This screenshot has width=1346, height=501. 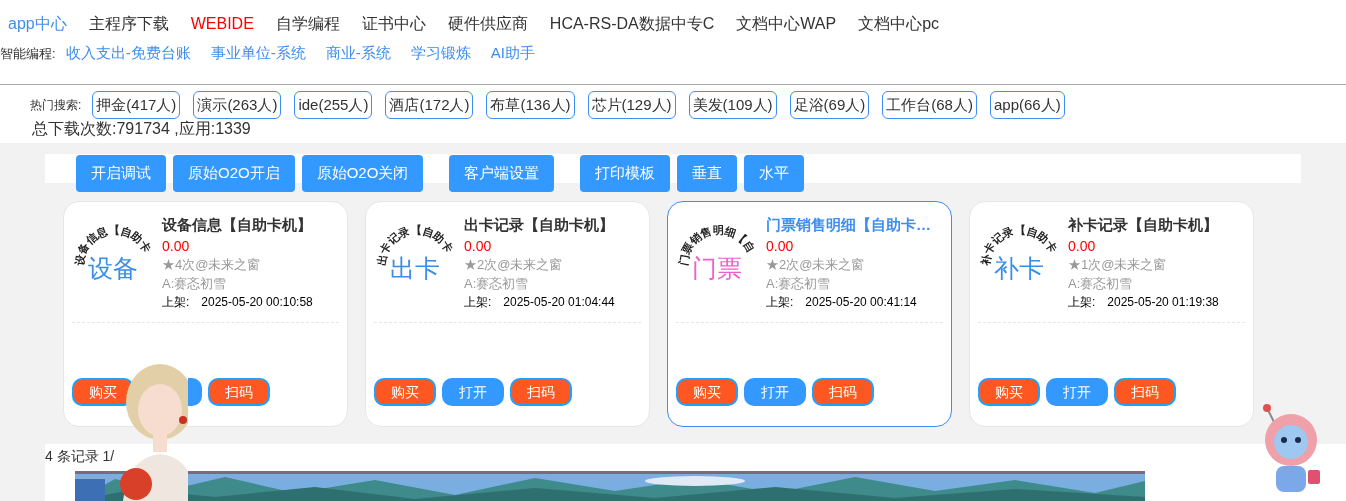 What do you see at coordinates (625, 173) in the screenshot?
I see `toolbar-button: 打印模板` at bounding box center [625, 173].